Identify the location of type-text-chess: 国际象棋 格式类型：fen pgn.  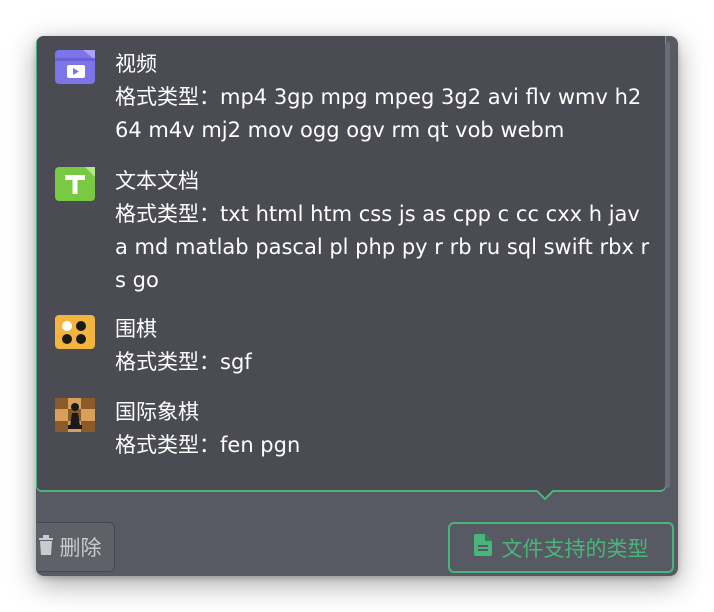
(382, 429).